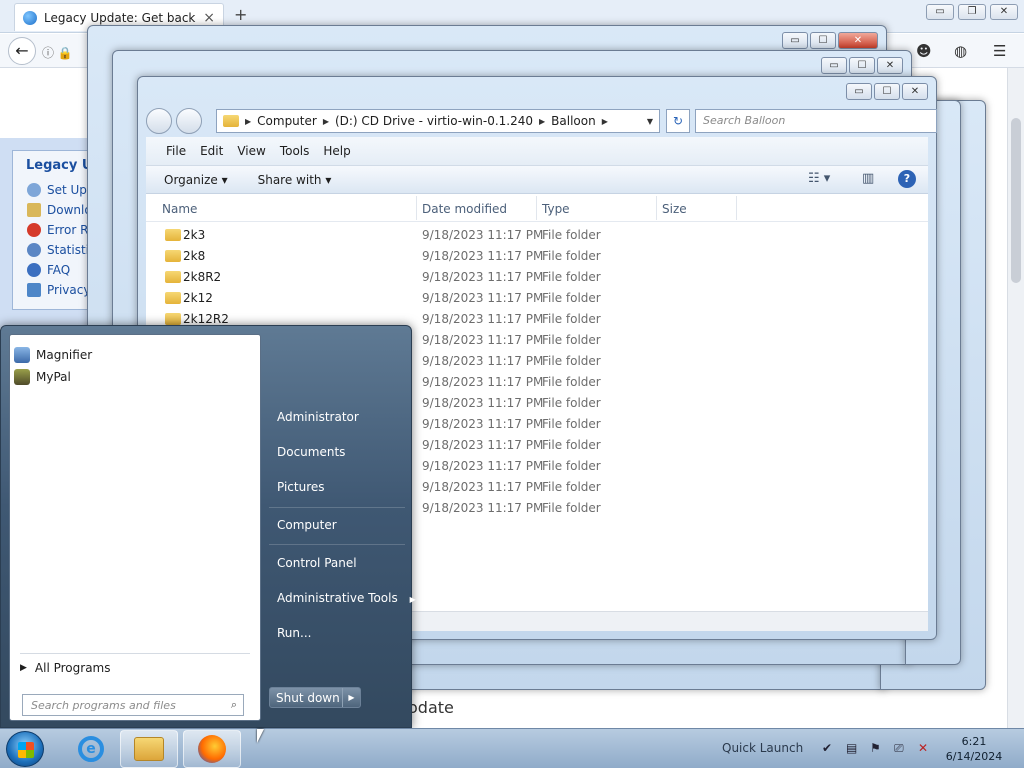  I want to click on table-row: 2k8R2 9/18/2023 11:17 PM File folder, so click(537, 277).